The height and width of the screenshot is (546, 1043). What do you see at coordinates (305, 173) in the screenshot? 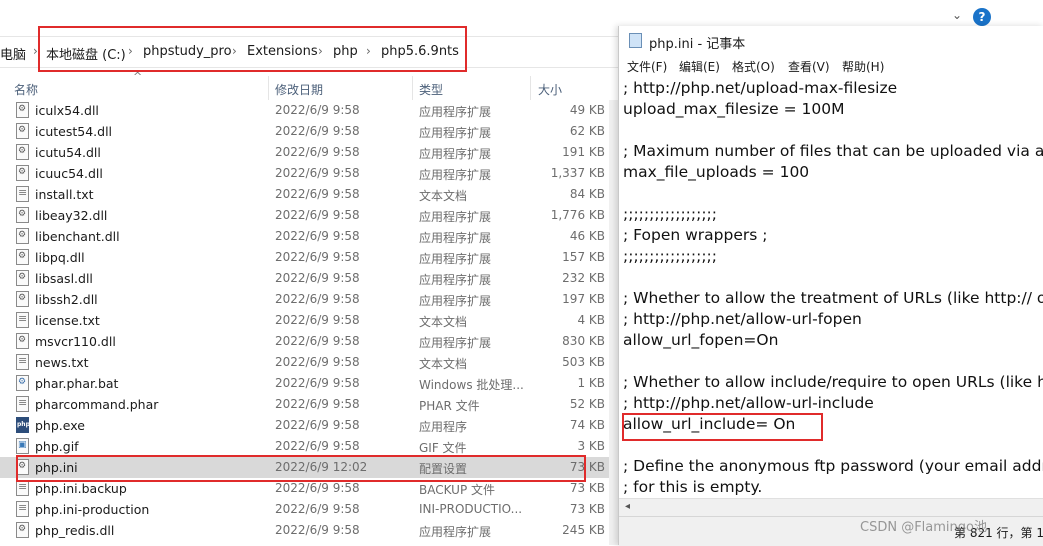
I see `file-row: icuuc54.dll 2022/6/9 9:58 应用程序扩展 1,337 KB` at bounding box center [305, 173].